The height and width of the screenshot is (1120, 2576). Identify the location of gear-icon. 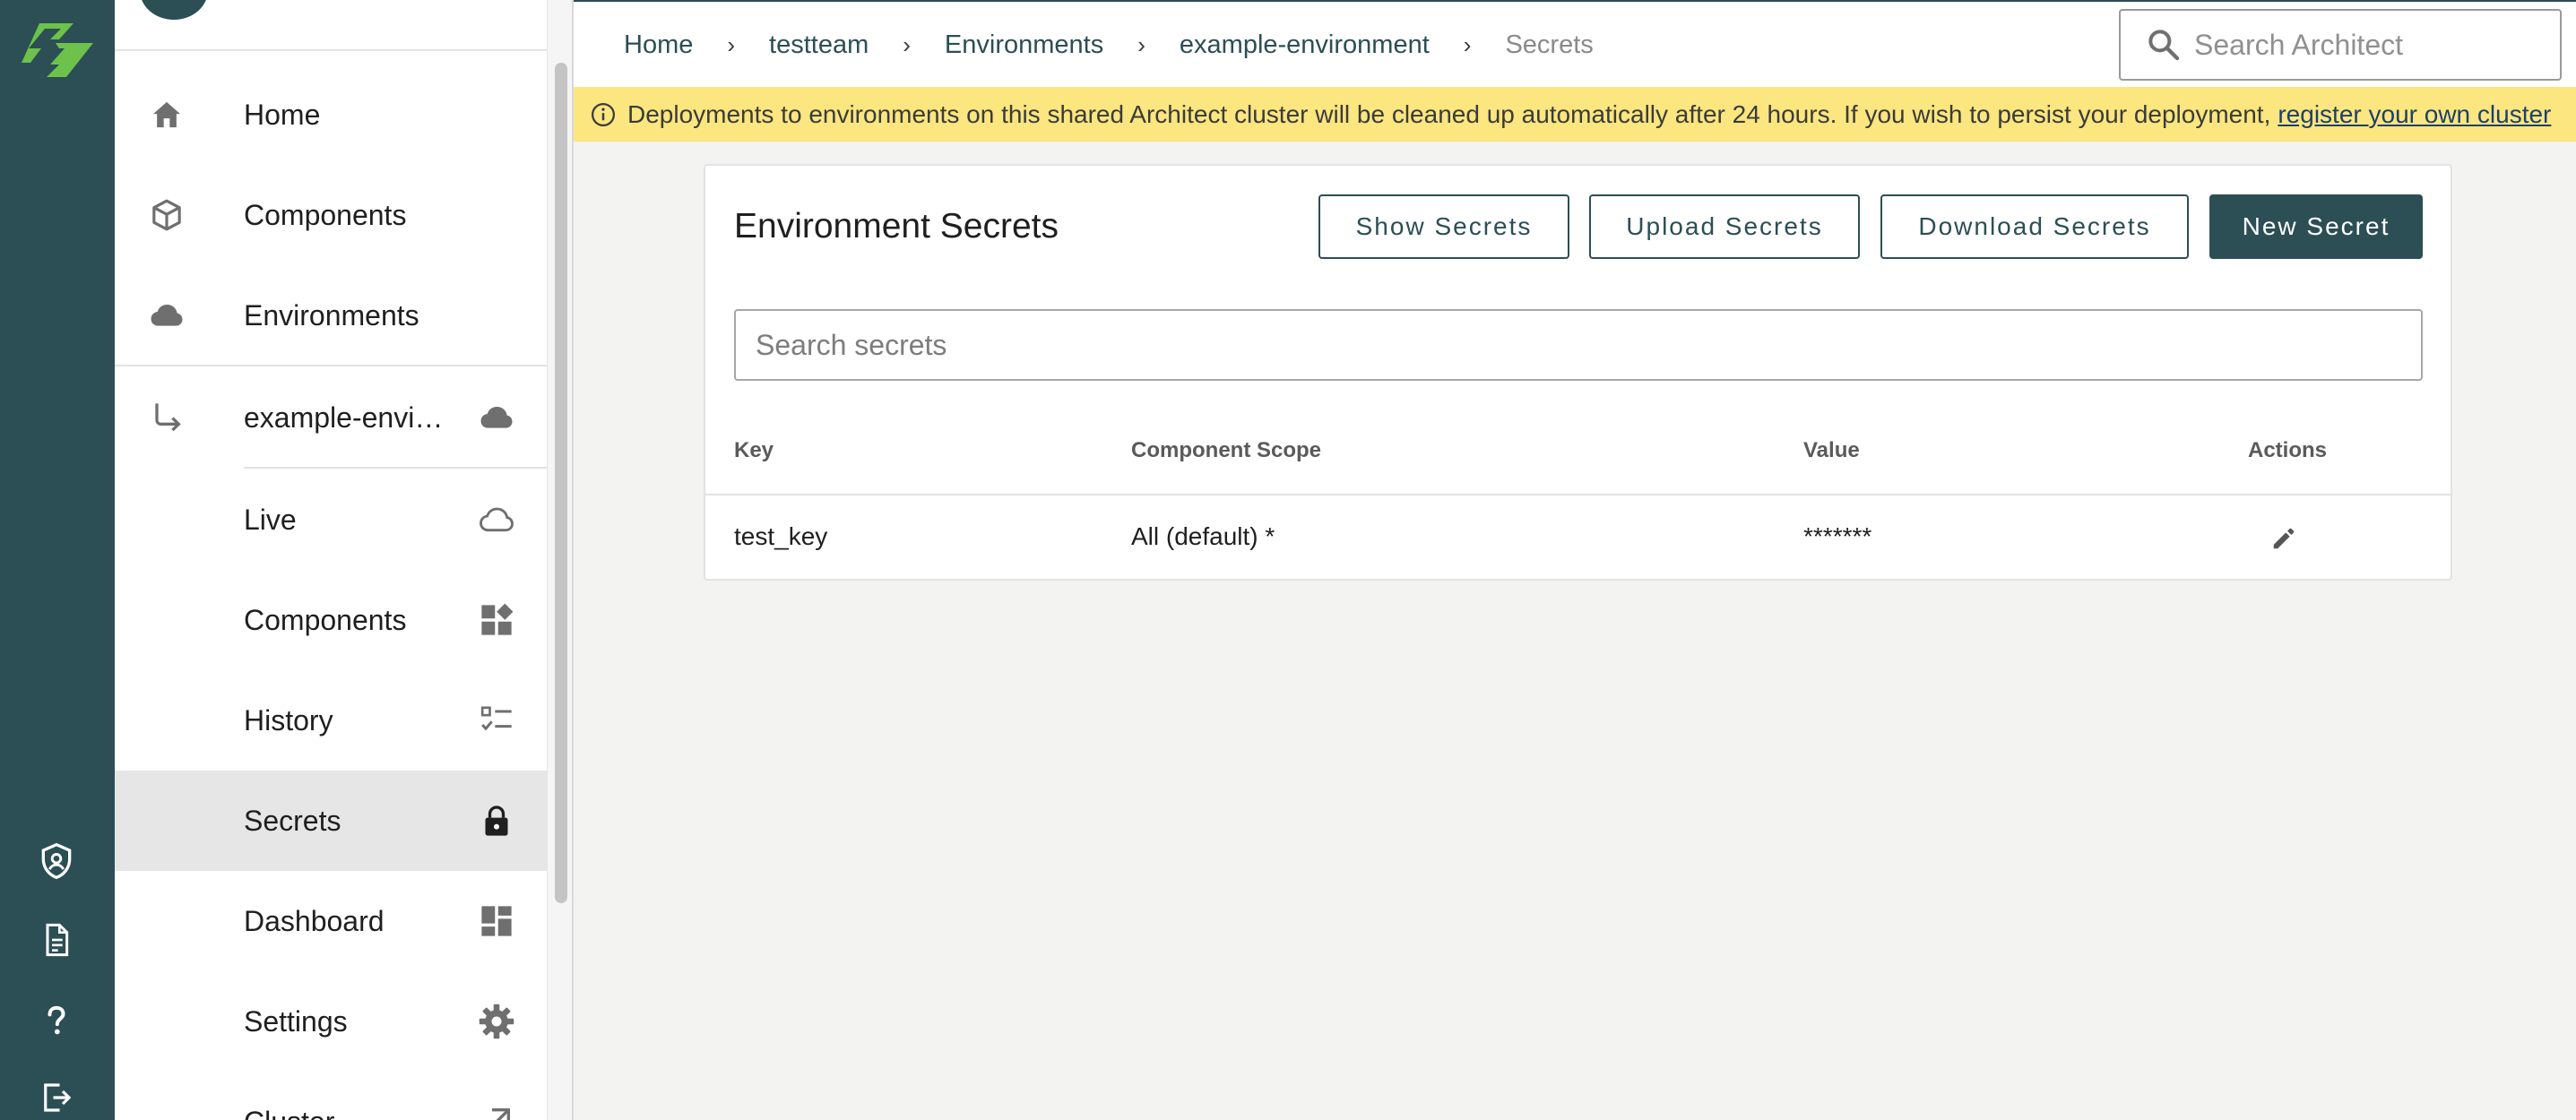
(496, 1021).